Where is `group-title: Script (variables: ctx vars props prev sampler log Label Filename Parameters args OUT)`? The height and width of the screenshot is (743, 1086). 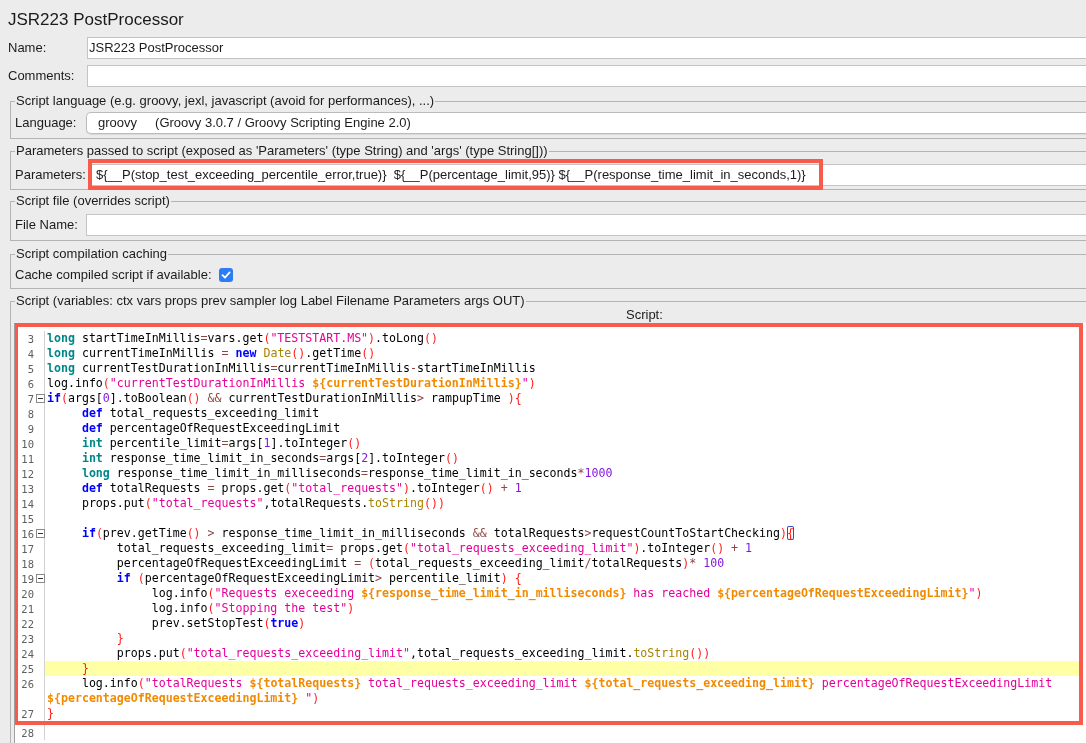 group-title: Script (variables: ctx vars props prev sampler log Label Filename Parameters args OUT) is located at coordinates (270, 301).